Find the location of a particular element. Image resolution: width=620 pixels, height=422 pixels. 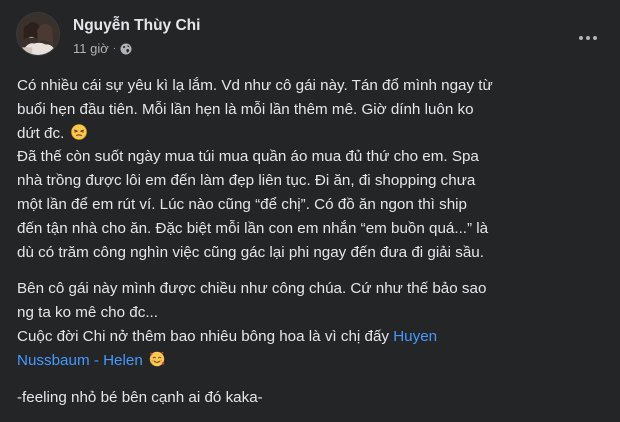

mention-link: Nussbaum - Helen is located at coordinates (80, 360).